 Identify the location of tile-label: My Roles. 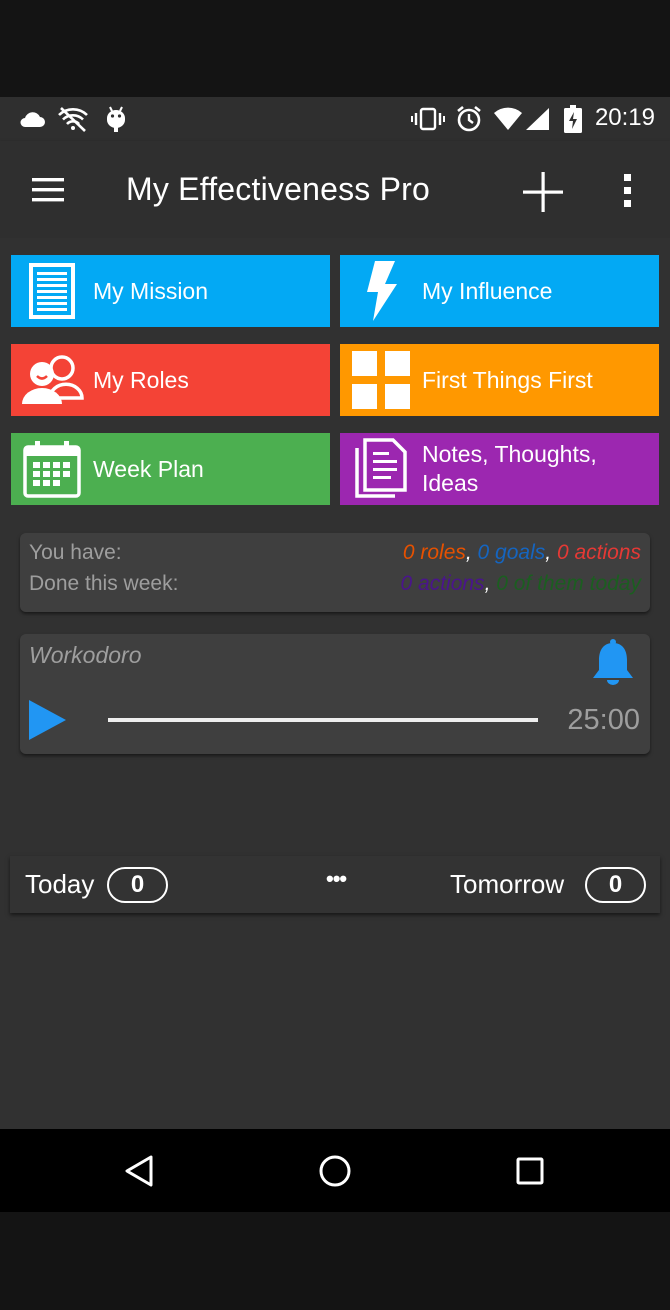
(141, 379).